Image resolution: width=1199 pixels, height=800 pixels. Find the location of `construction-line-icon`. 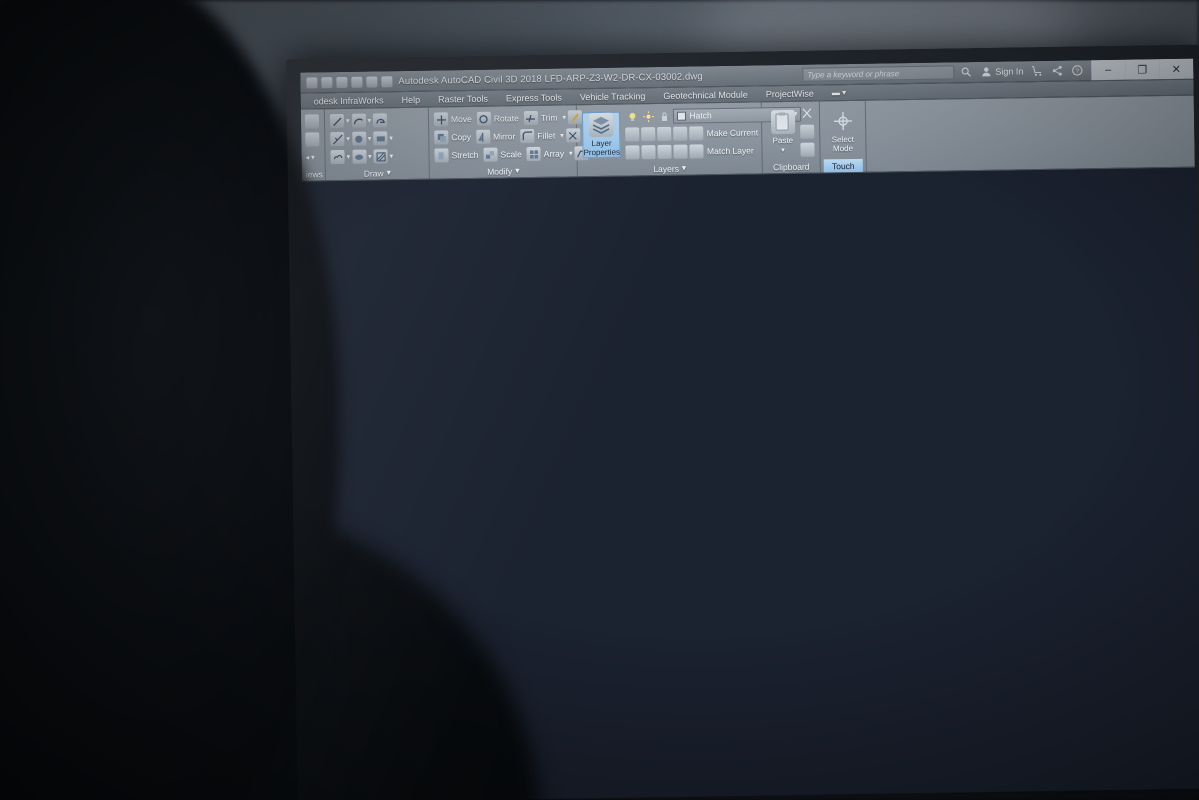

construction-line-icon is located at coordinates (337, 139).